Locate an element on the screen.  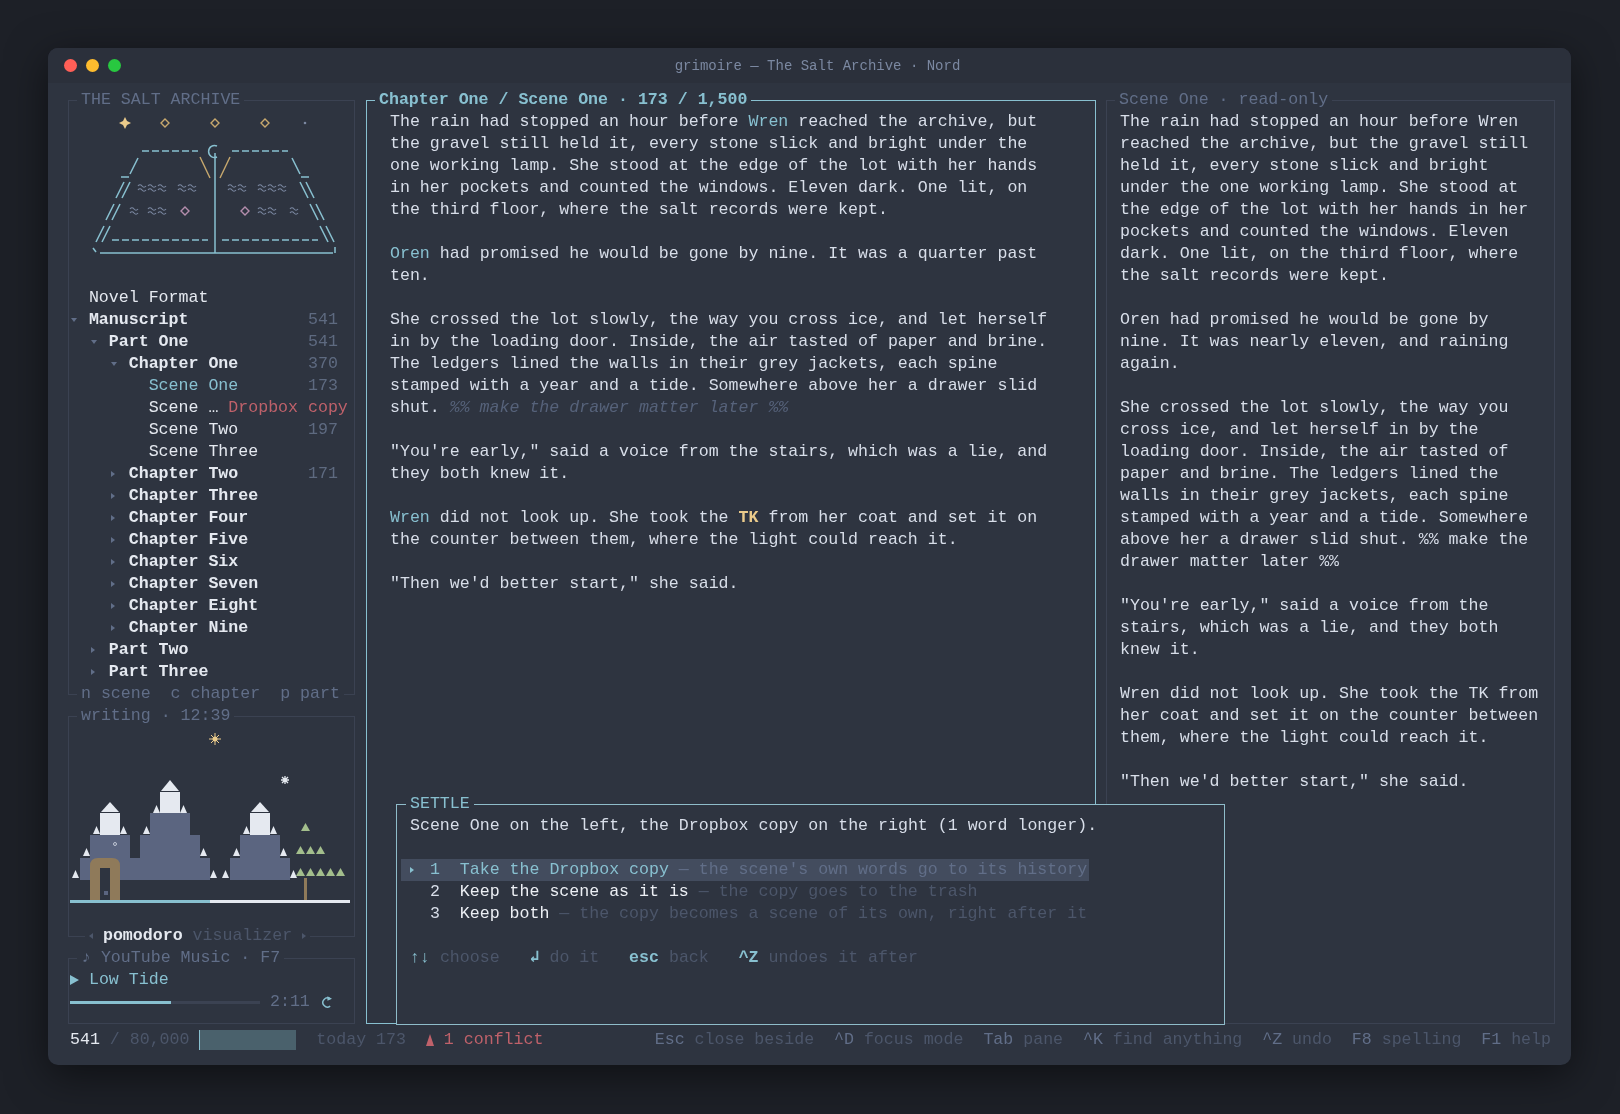
tree-item: Part Three is located at coordinates (158, 672).